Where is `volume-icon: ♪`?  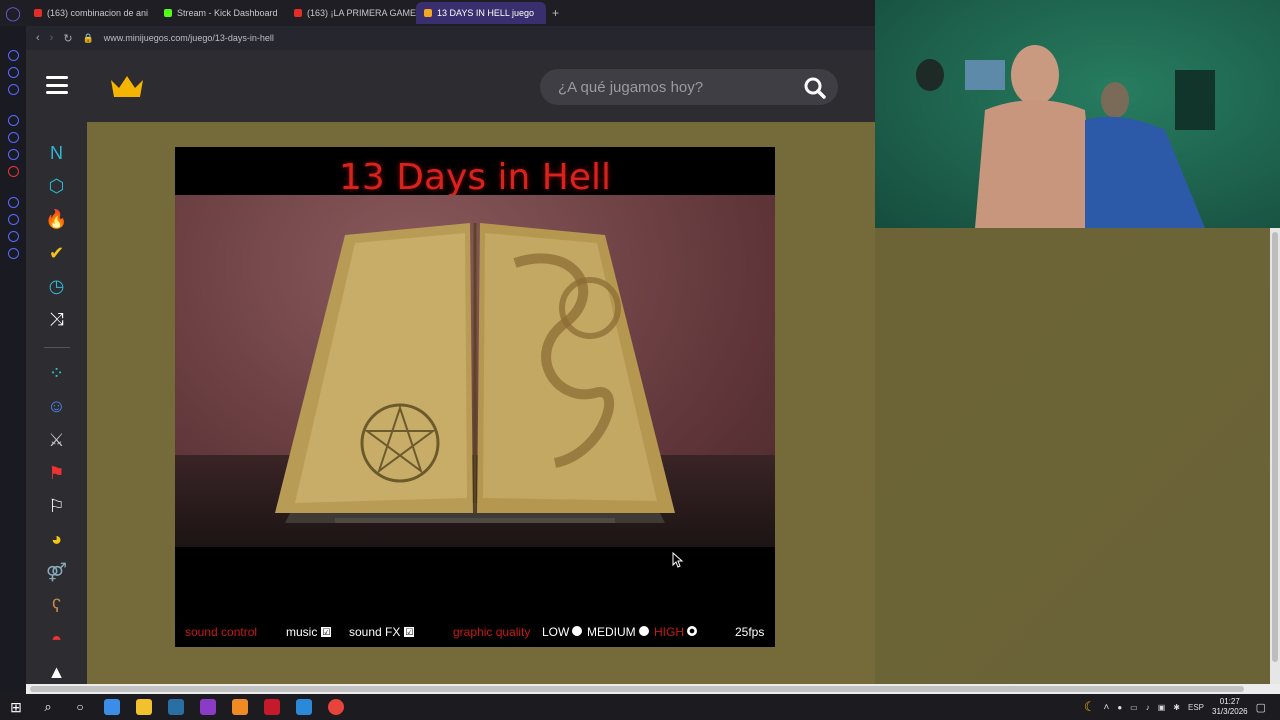 volume-icon: ♪ is located at coordinates (1148, 707).